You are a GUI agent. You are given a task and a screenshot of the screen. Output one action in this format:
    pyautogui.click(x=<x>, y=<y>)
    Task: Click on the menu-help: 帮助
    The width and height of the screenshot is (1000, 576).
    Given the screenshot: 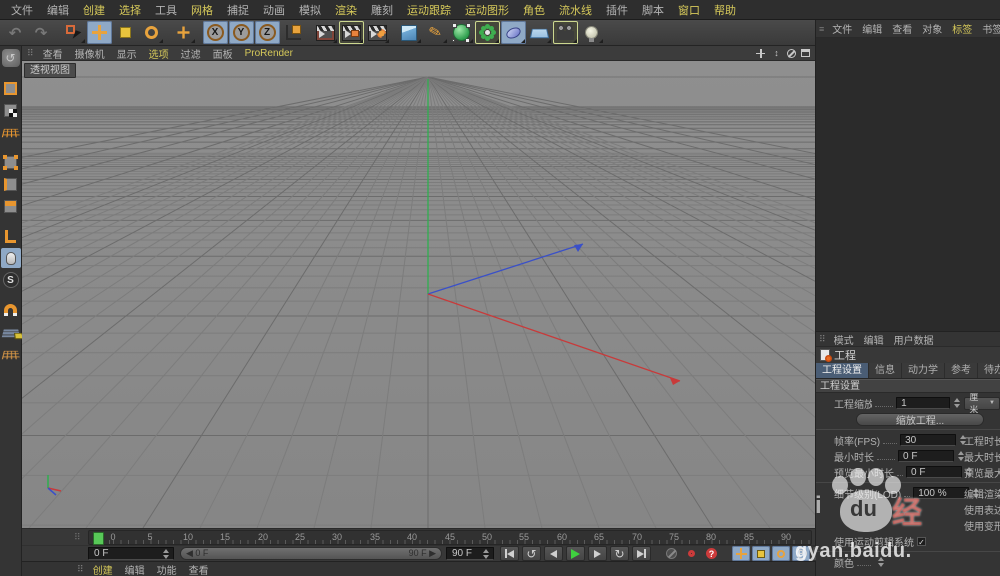 What is the action you would take?
    pyautogui.click(x=725, y=10)
    